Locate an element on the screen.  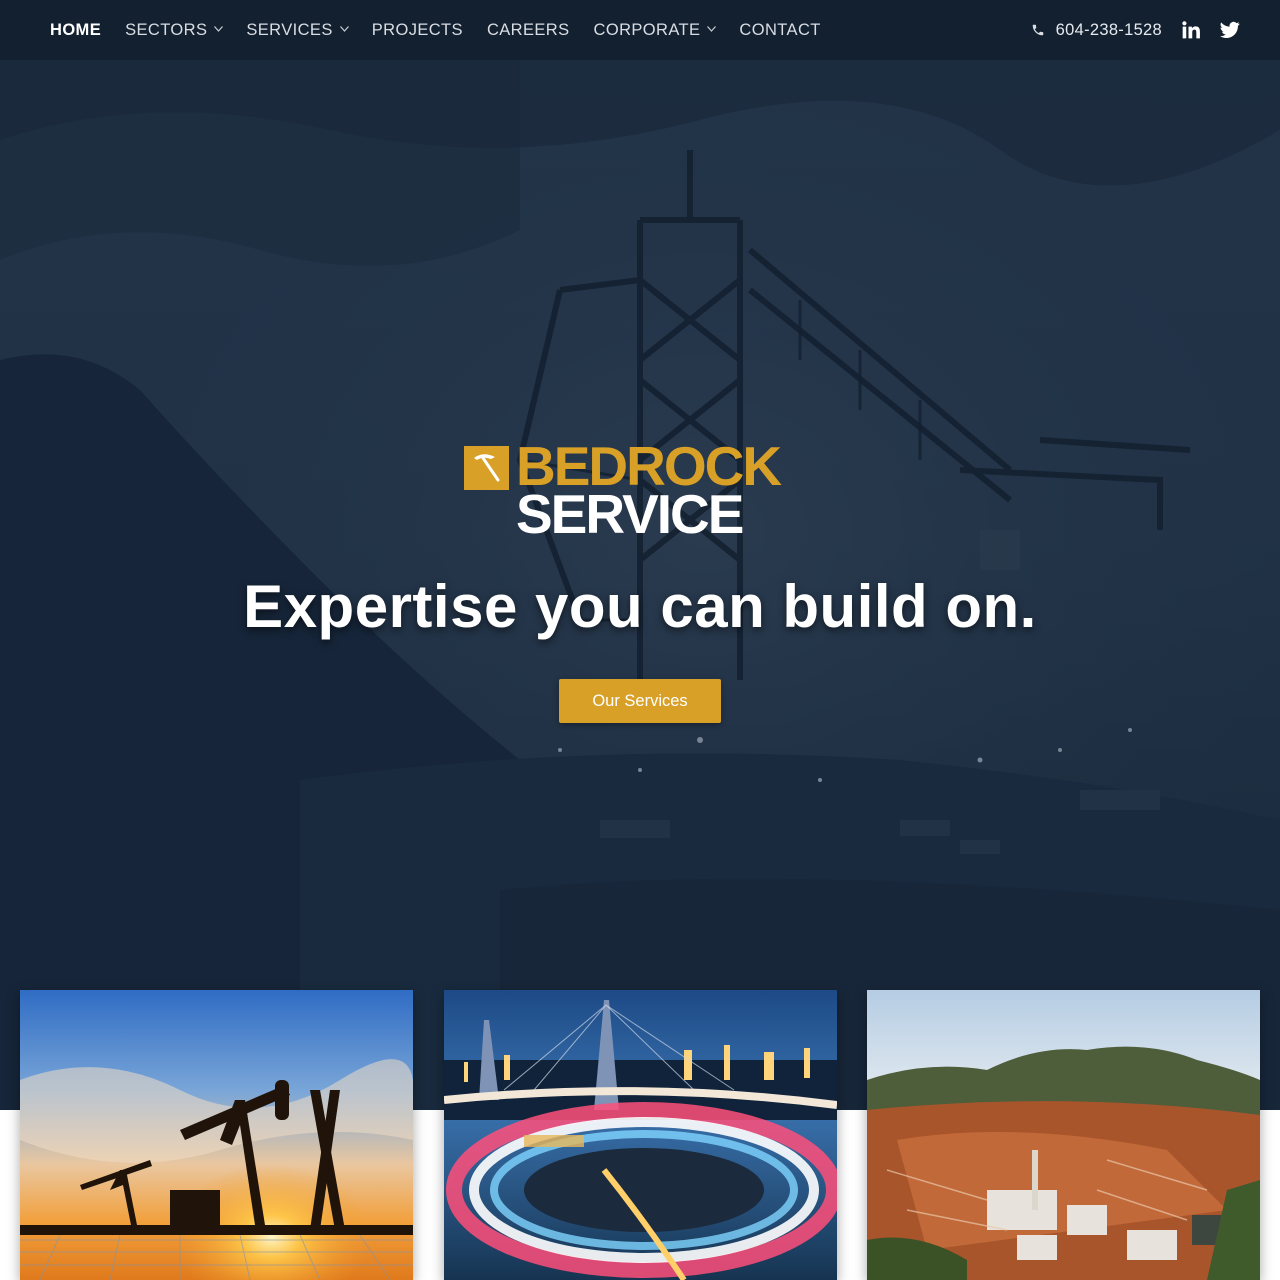
nav-item-label: PROJECTS is located at coordinates (417, 29).